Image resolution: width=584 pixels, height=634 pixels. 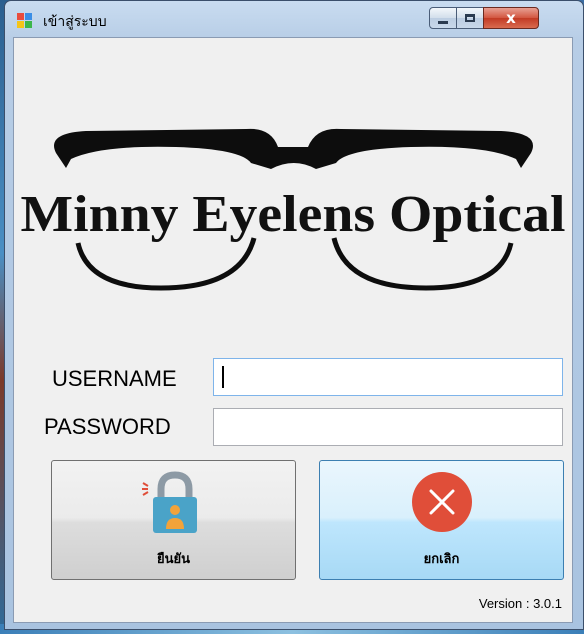 I want to click on close-icon: x, so click(x=511, y=18).